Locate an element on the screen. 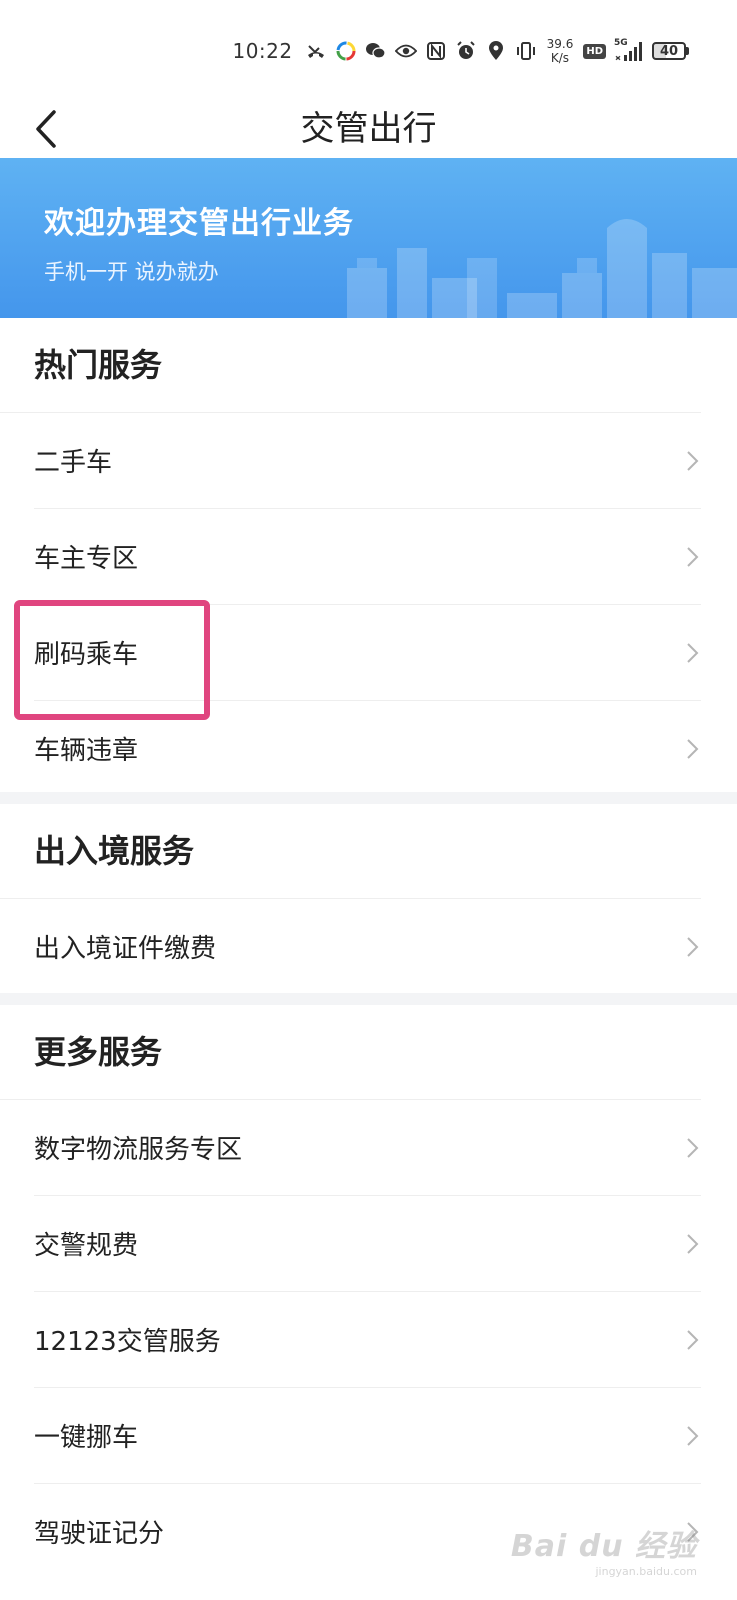 This screenshot has width=737, height=1600. alarm-icon is located at coordinates (466, 51).